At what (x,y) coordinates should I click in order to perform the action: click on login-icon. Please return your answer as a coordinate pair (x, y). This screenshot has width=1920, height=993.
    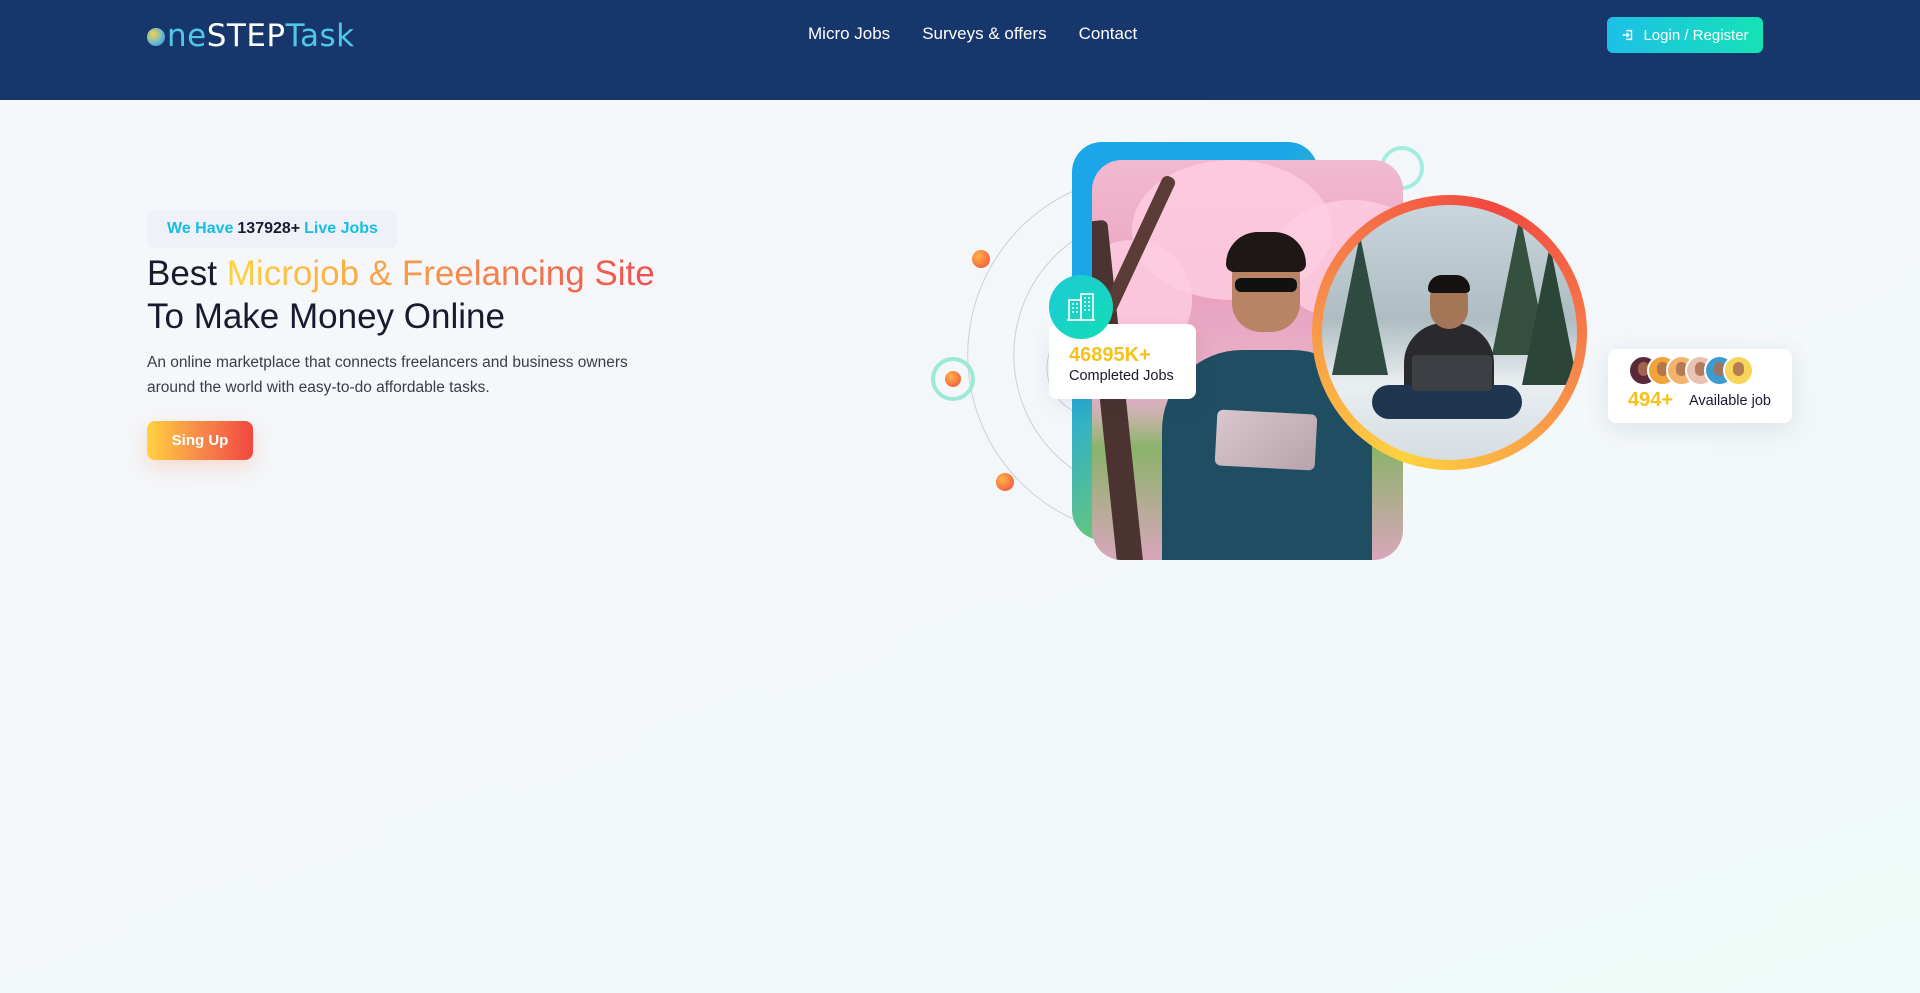
    Looking at the image, I should click on (1628, 35).